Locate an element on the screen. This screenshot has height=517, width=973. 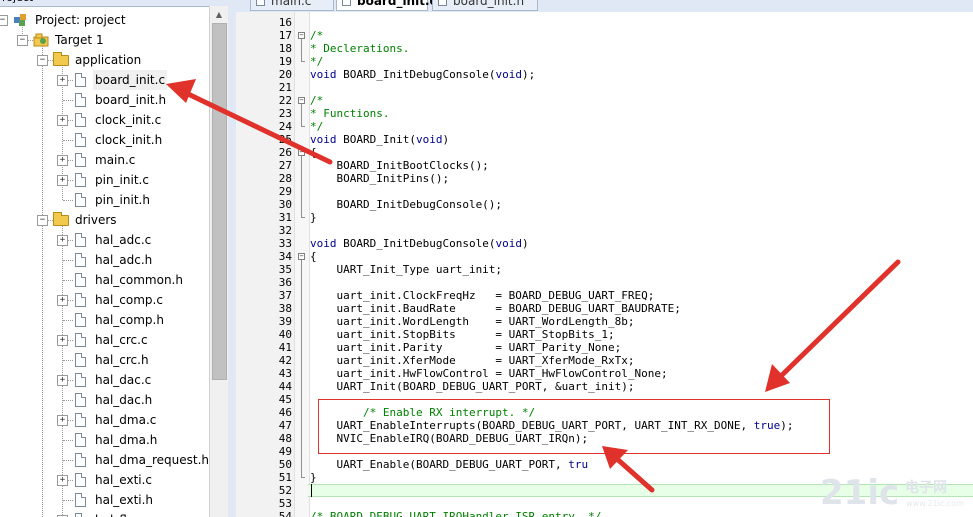
tab-board-init-h: board_init.h is located at coordinates (485, 5).